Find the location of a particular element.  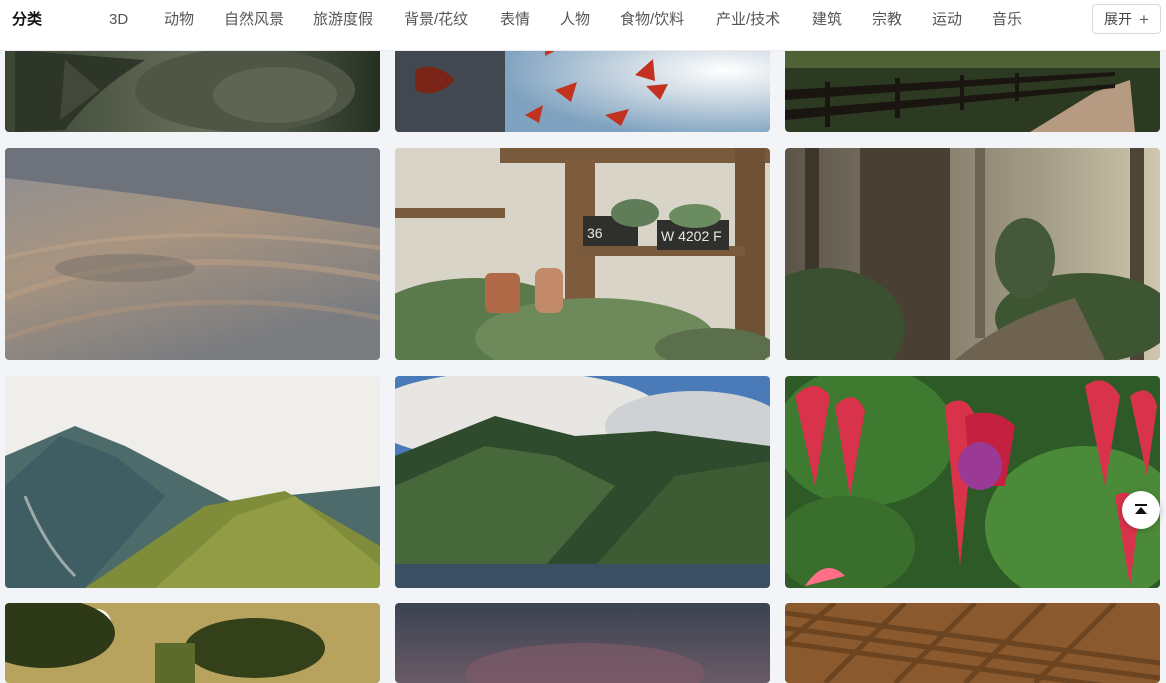

nav-item-industry: 产业/技术 is located at coordinates (748, 20).